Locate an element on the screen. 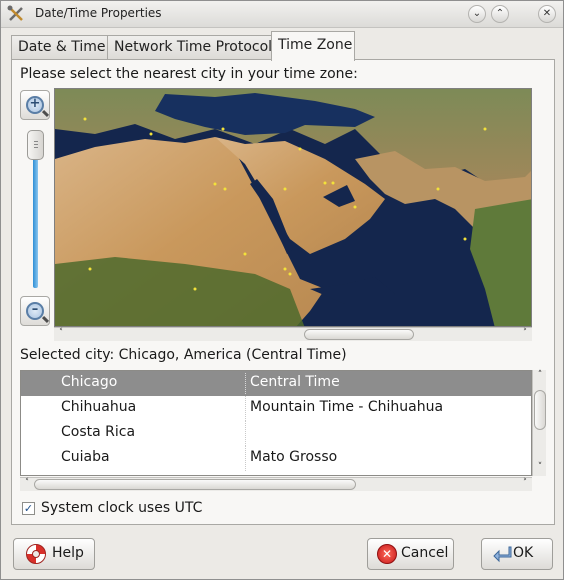 This screenshot has width=564, height=580. chevron-down-icon: ⌄ is located at coordinates (477, 13).